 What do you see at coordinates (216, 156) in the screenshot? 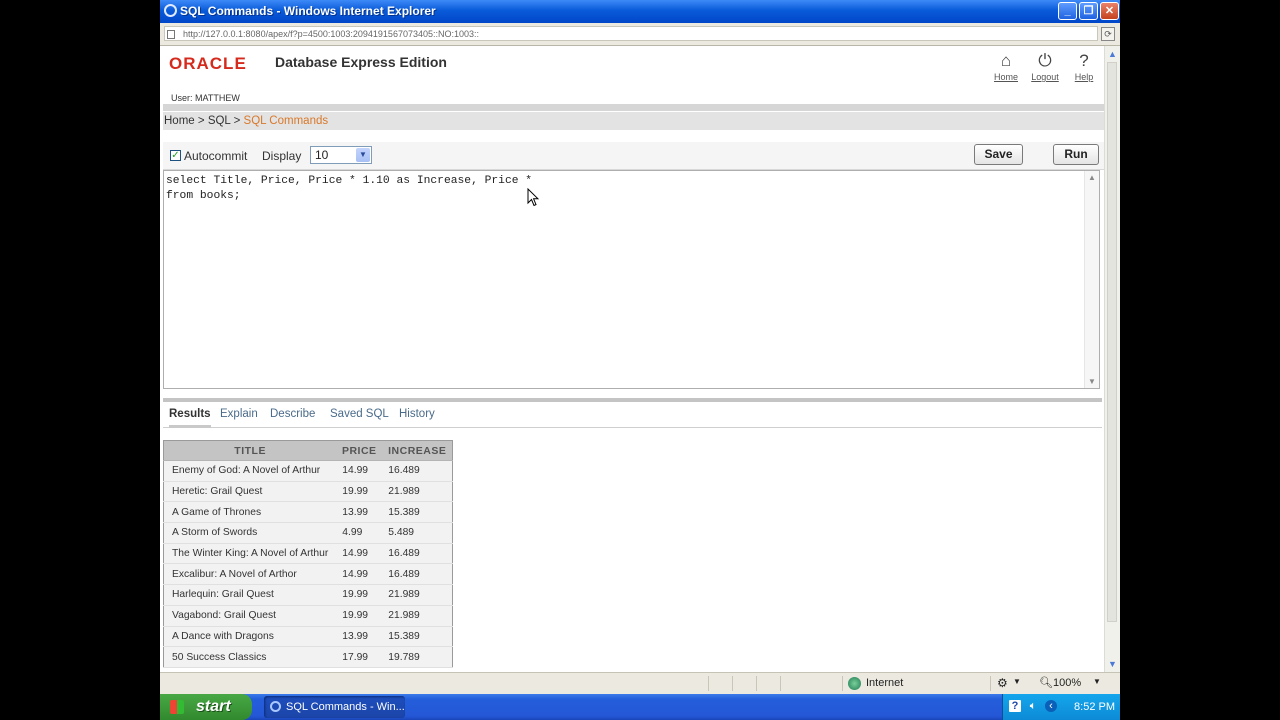
I see `autocommit-label: Autocommit` at bounding box center [216, 156].